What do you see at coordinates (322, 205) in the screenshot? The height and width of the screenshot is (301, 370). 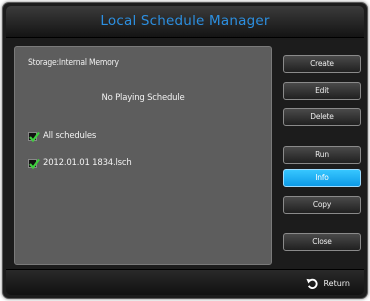 I see `copy-button: Copy` at bounding box center [322, 205].